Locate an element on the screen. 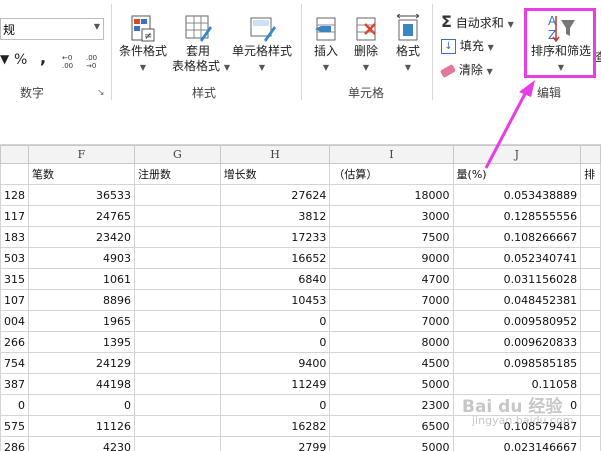 Image resolution: width=601 pixels, height=451 pixels. clear-button: 清除 ▼ is located at coordinates (466, 69).